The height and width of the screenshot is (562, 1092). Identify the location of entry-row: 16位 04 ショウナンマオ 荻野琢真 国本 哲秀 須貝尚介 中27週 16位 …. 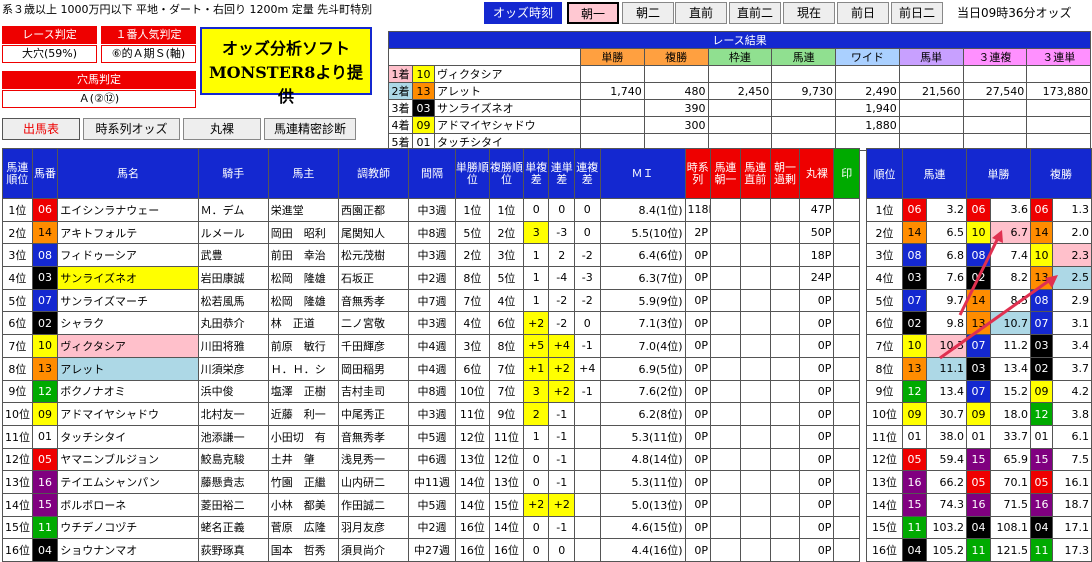
(431, 550).